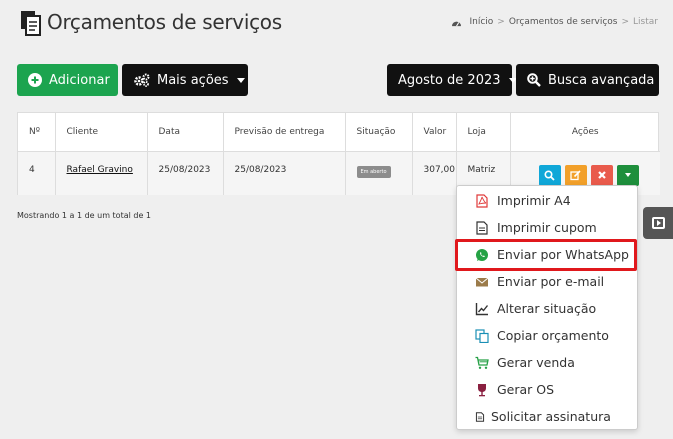  I want to click on more-actions-label: Mais ações, so click(193, 80).